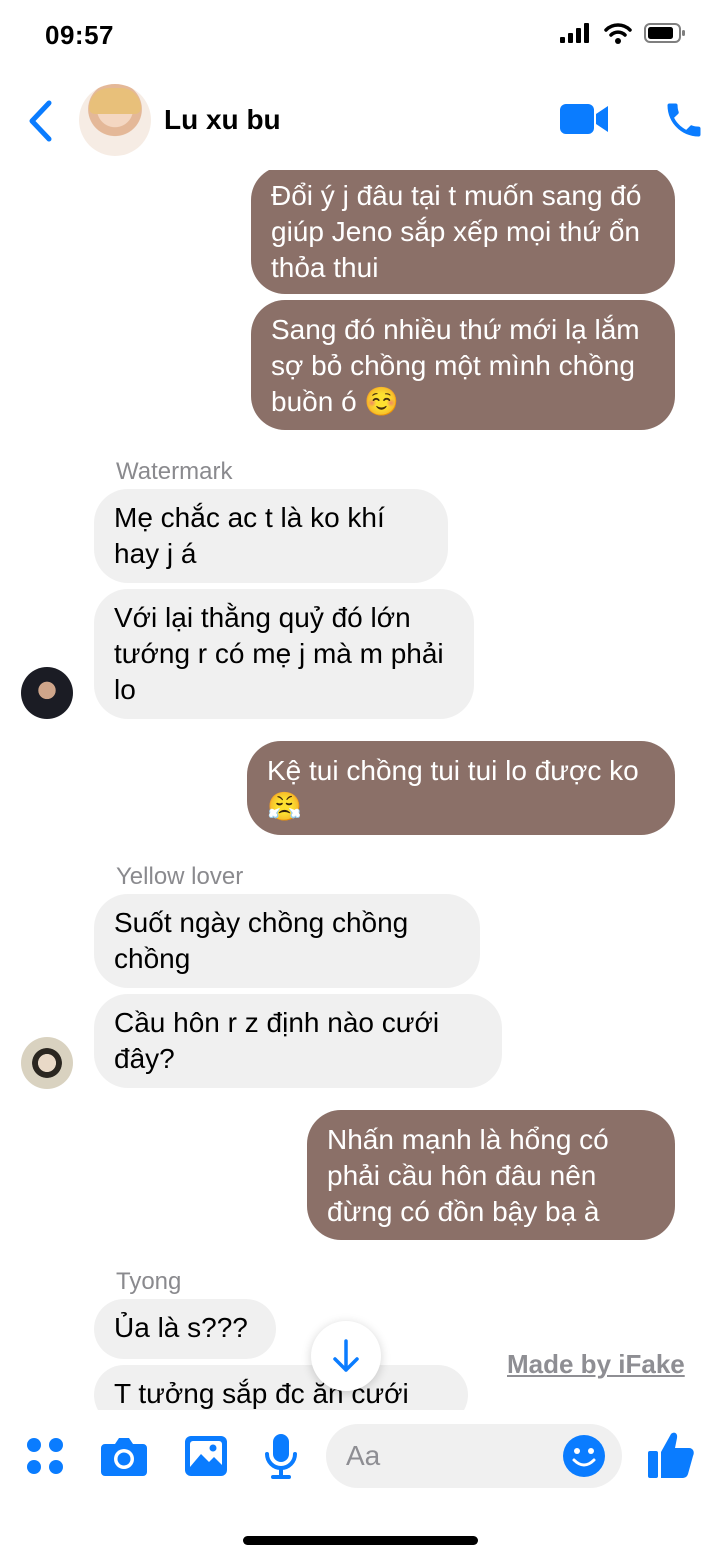  I want to click on message-input-wrapper, so click(474, 1456).